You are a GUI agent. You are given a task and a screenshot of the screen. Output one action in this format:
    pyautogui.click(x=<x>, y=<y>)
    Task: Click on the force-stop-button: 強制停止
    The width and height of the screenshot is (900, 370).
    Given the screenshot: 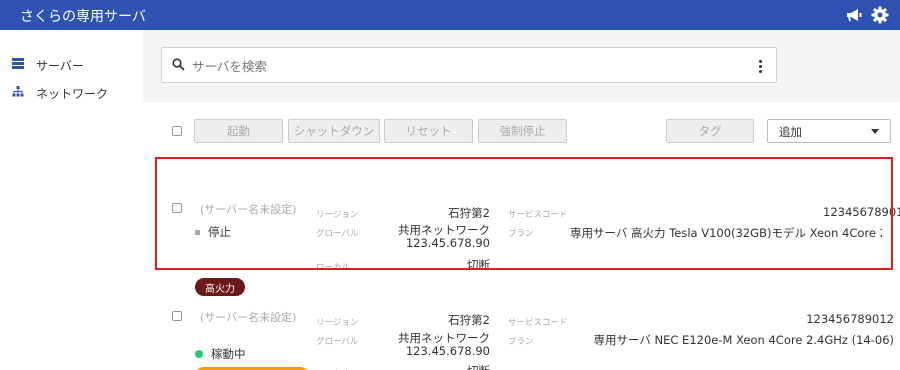 What is the action you would take?
    pyautogui.click(x=522, y=131)
    